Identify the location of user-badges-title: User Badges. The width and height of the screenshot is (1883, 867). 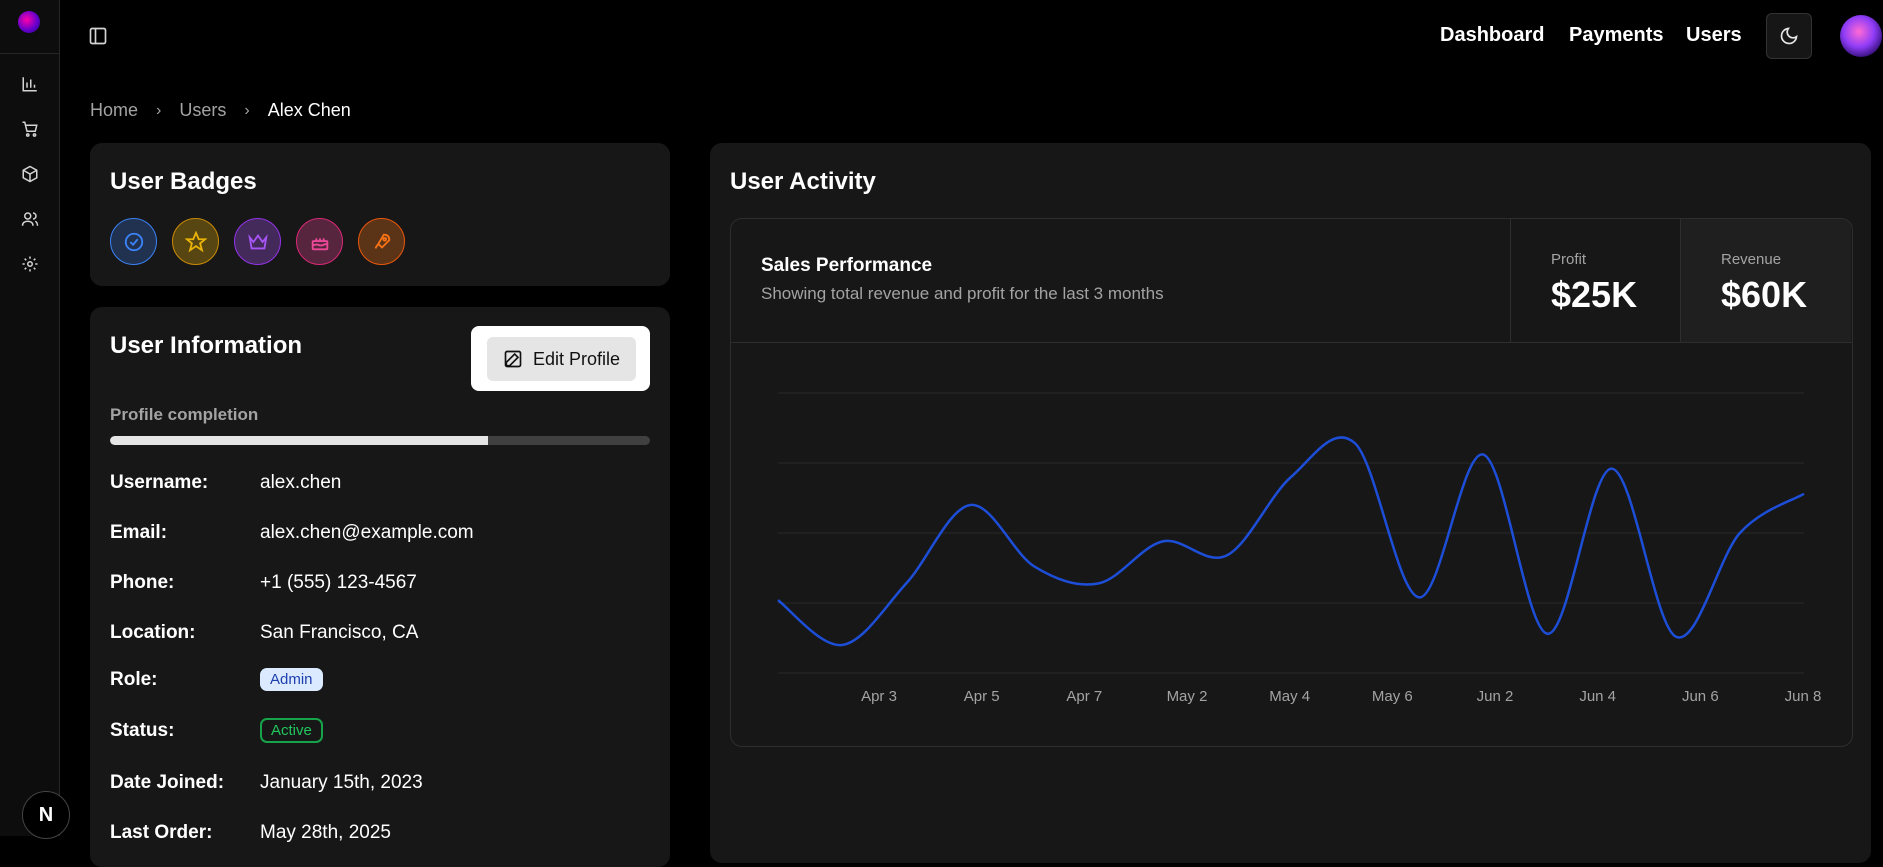
(183, 181).